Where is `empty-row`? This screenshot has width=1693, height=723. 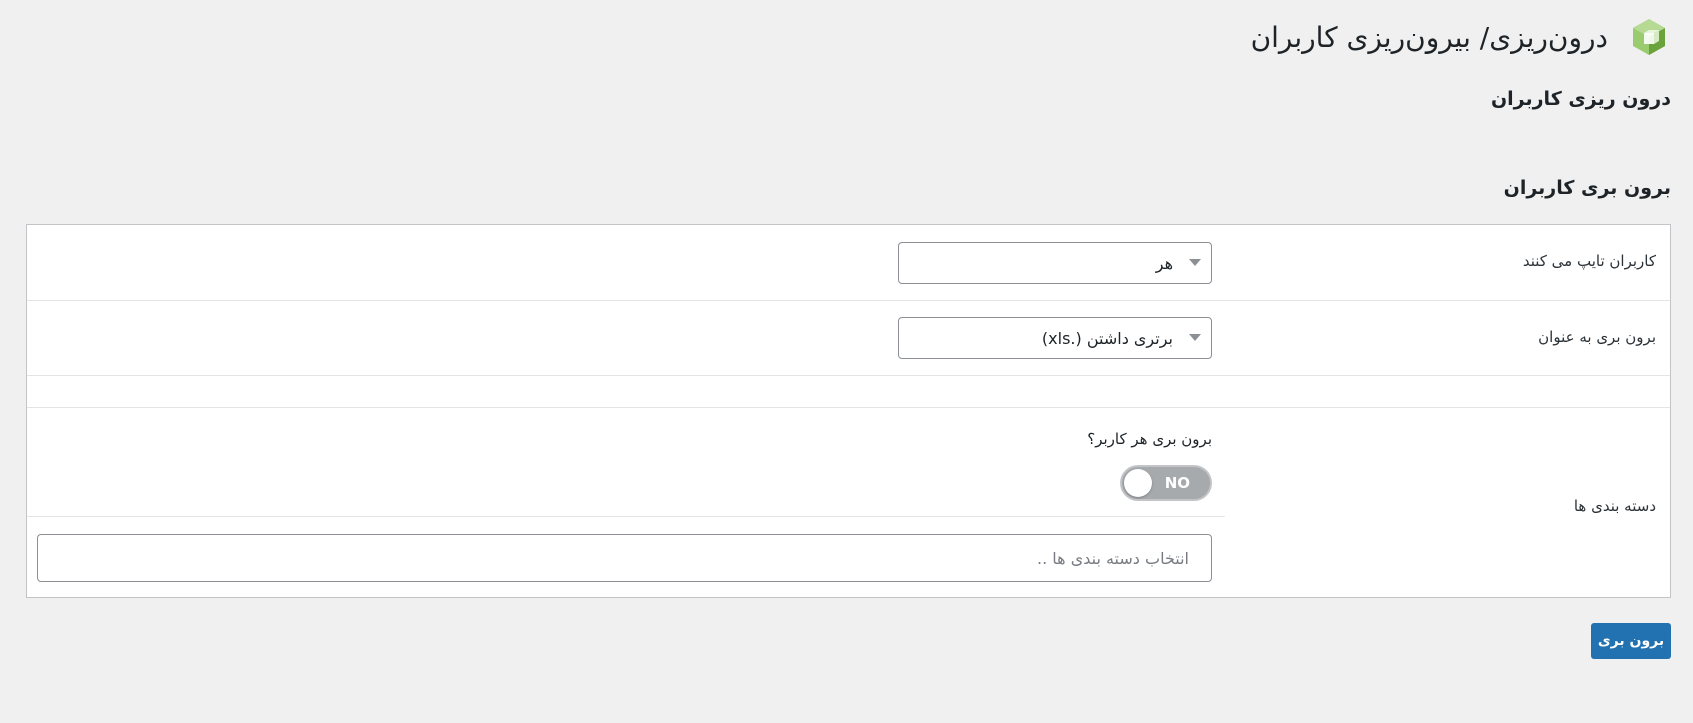
empty-row is located at coordinates (848, 392).